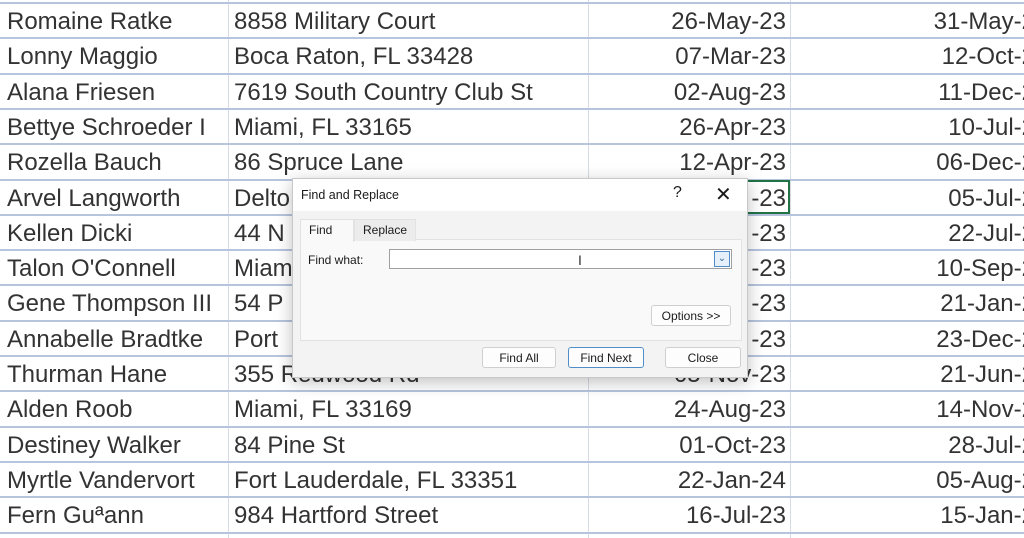 This screenshot has height=538, width=1024. Describe the element at coordinates (520, 195) in the screenshot. I see `dialog-titlebar: Find and Replace ? ✕` at that location.